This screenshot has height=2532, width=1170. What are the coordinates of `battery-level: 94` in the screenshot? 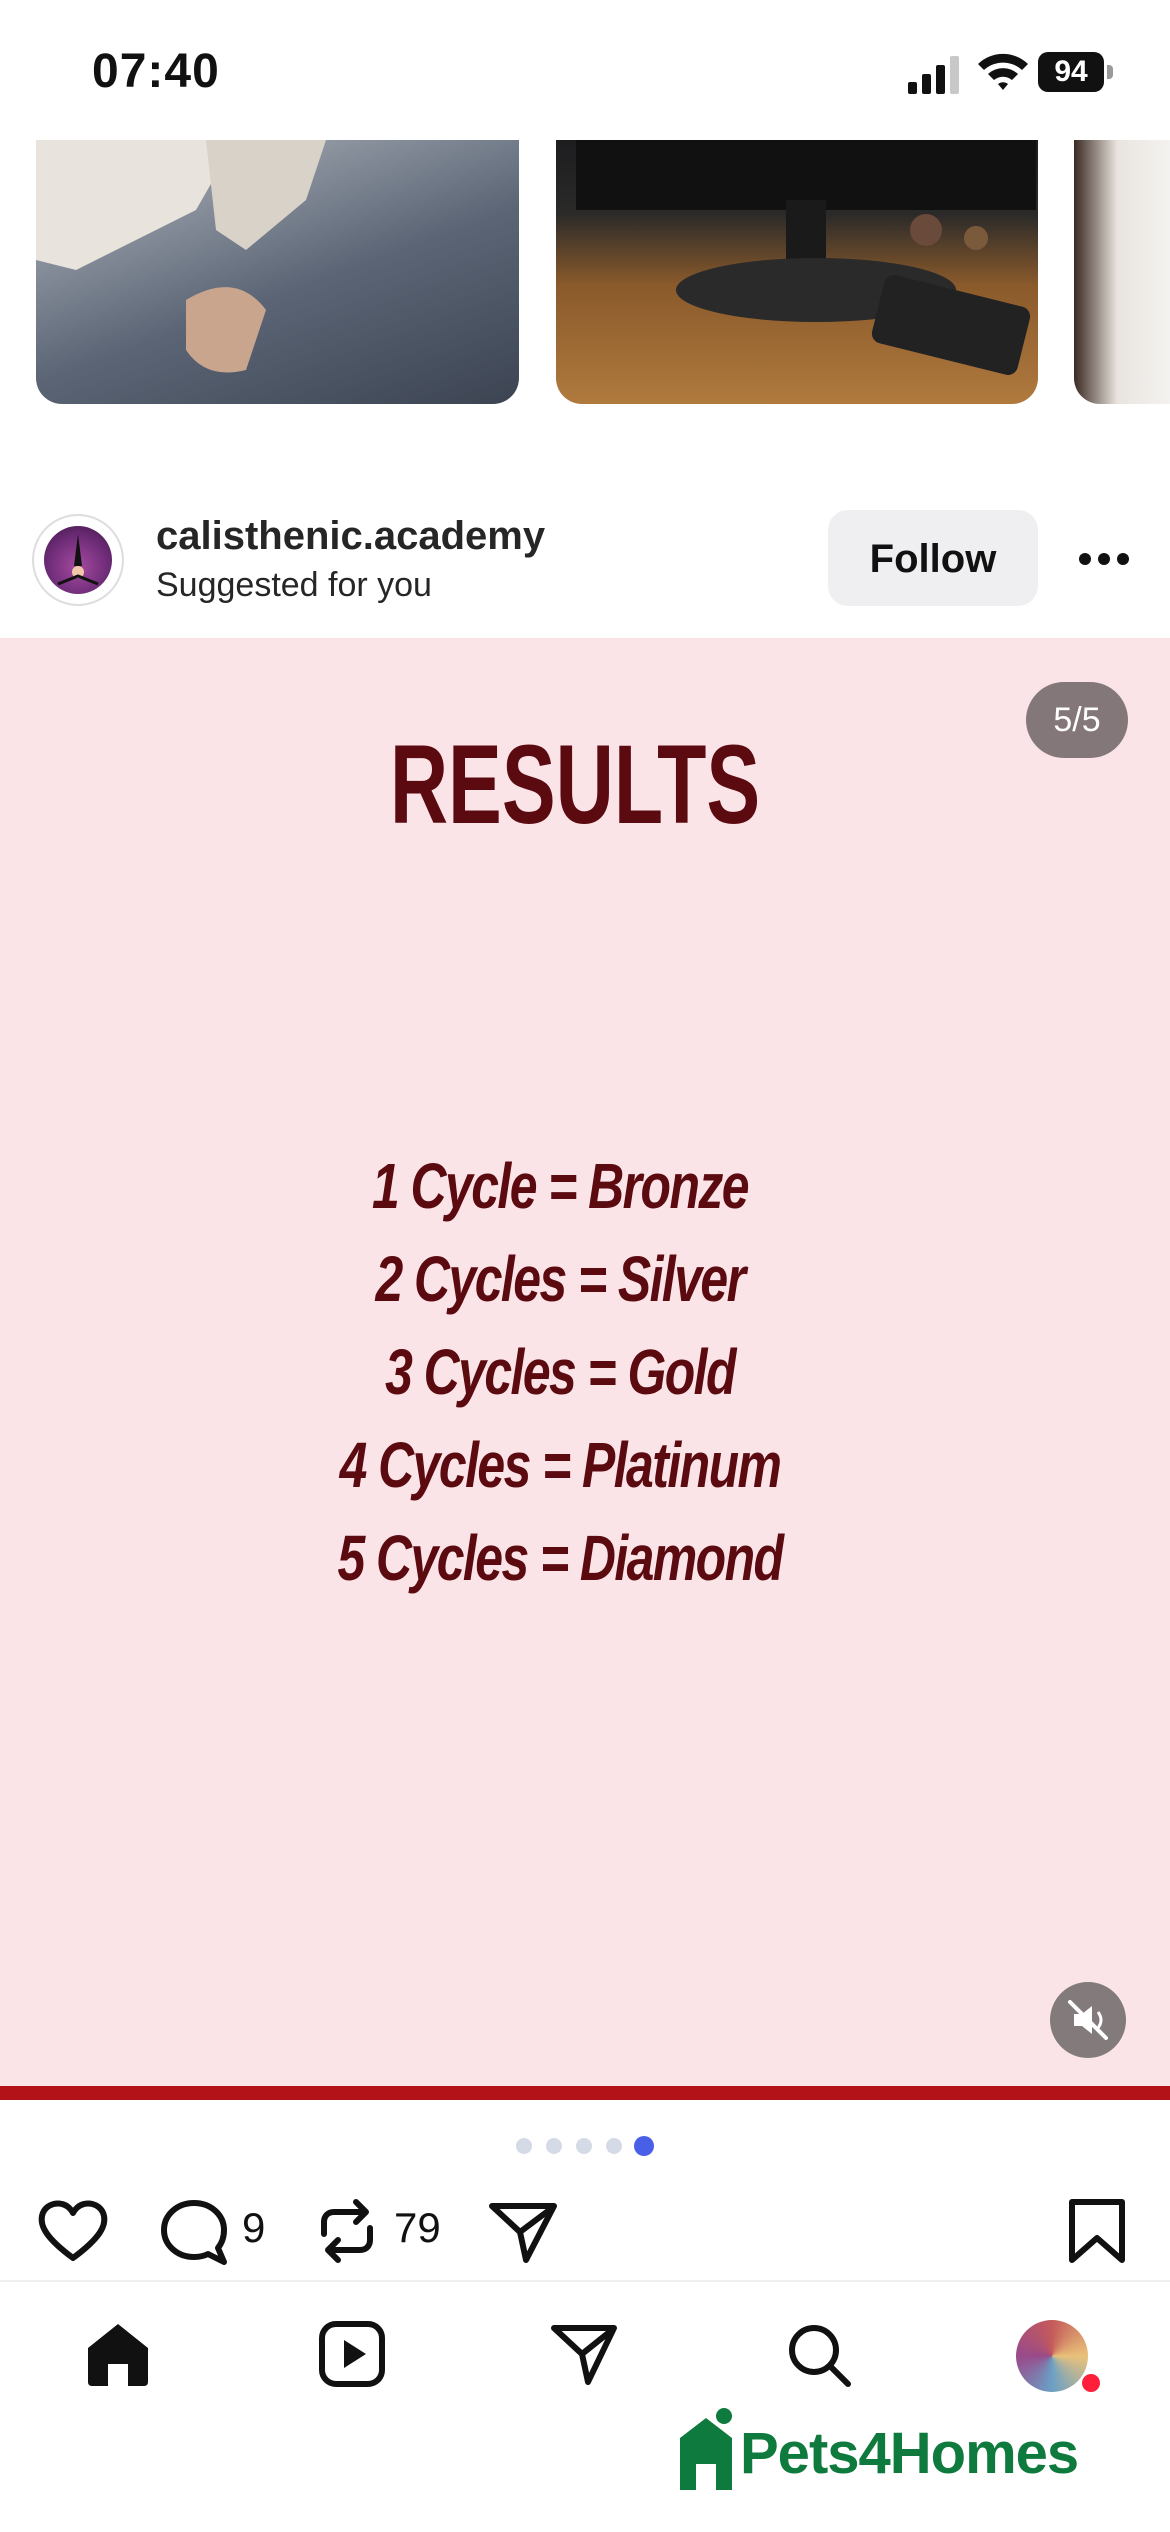 It's located at (1071, 72).